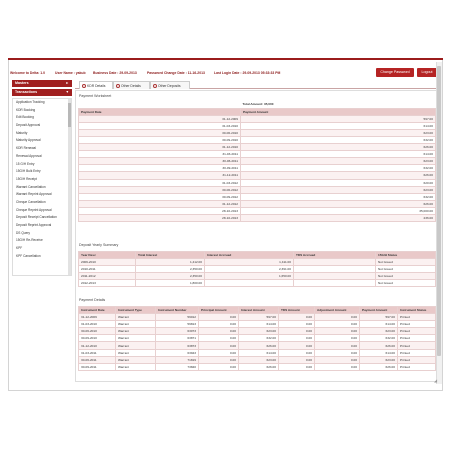 Image resolution: width=450 pixels, height=450 pixels. I want to click on menu-item: Maturity, so click(42, 134).